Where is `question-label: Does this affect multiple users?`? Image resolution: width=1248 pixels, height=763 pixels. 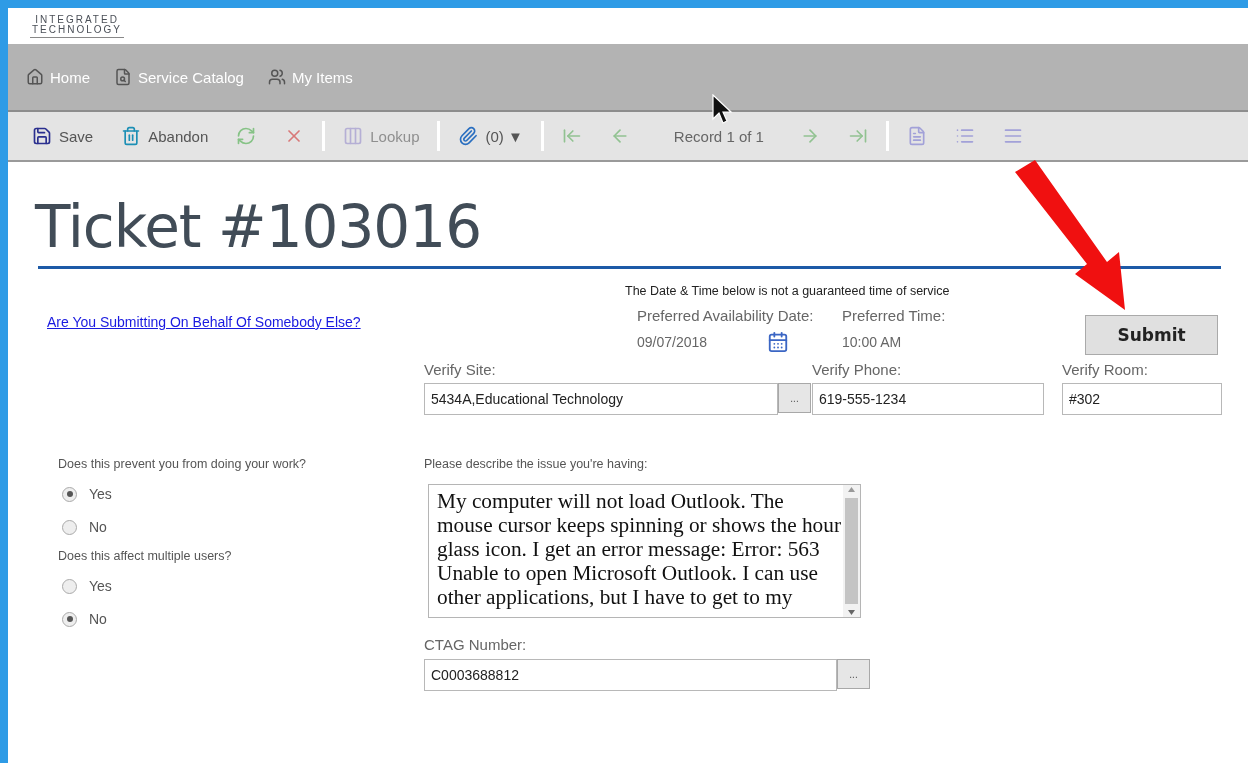
question-label: Does this affect multiple users? is located at coordinates (145, 556).